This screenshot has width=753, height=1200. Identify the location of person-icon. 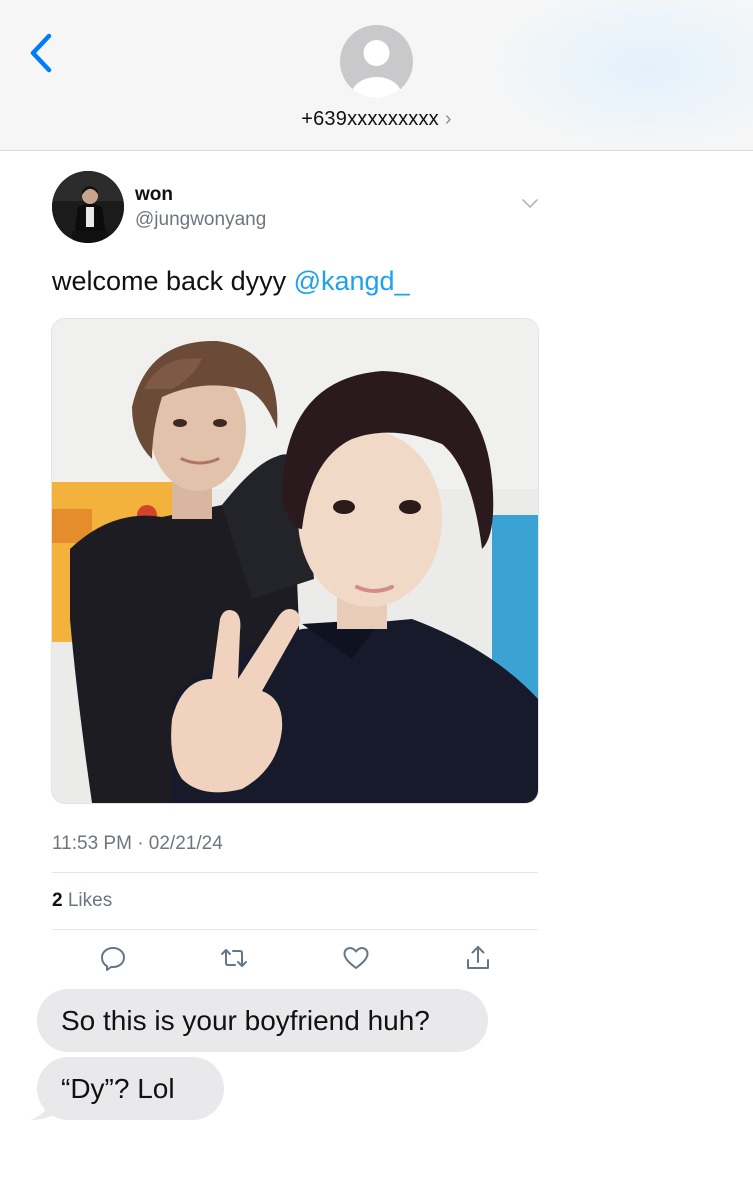
(376, 69).